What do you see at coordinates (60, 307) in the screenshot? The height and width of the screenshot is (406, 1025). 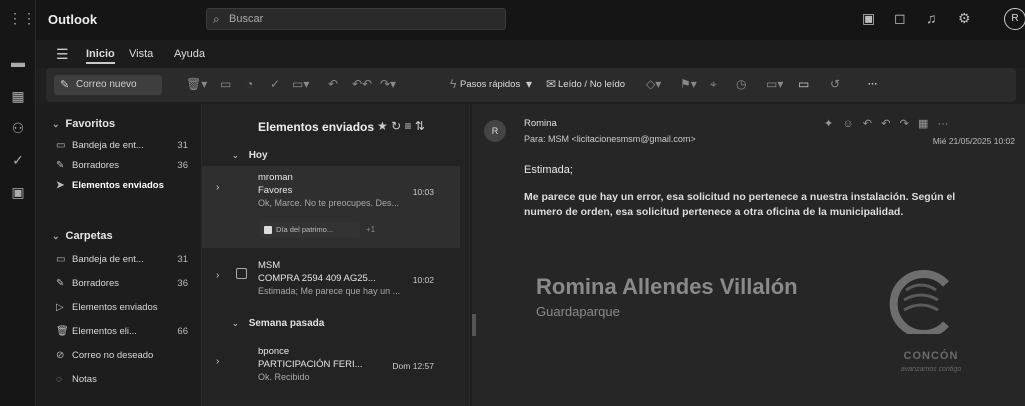 I see `send-icon: ▷` at bounding box center [60, 307].